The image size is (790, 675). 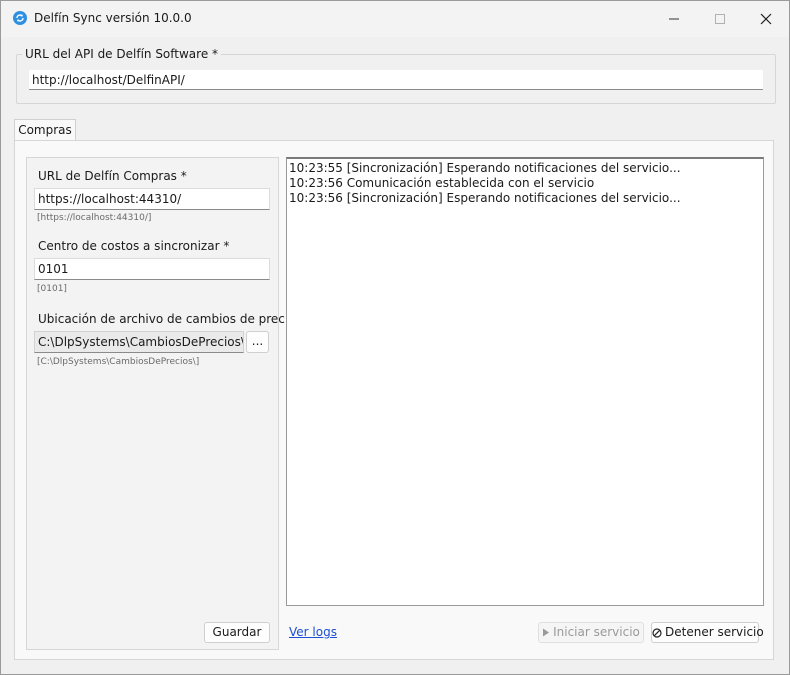 I want to click on minimize-button, so click(x=674, y=19).